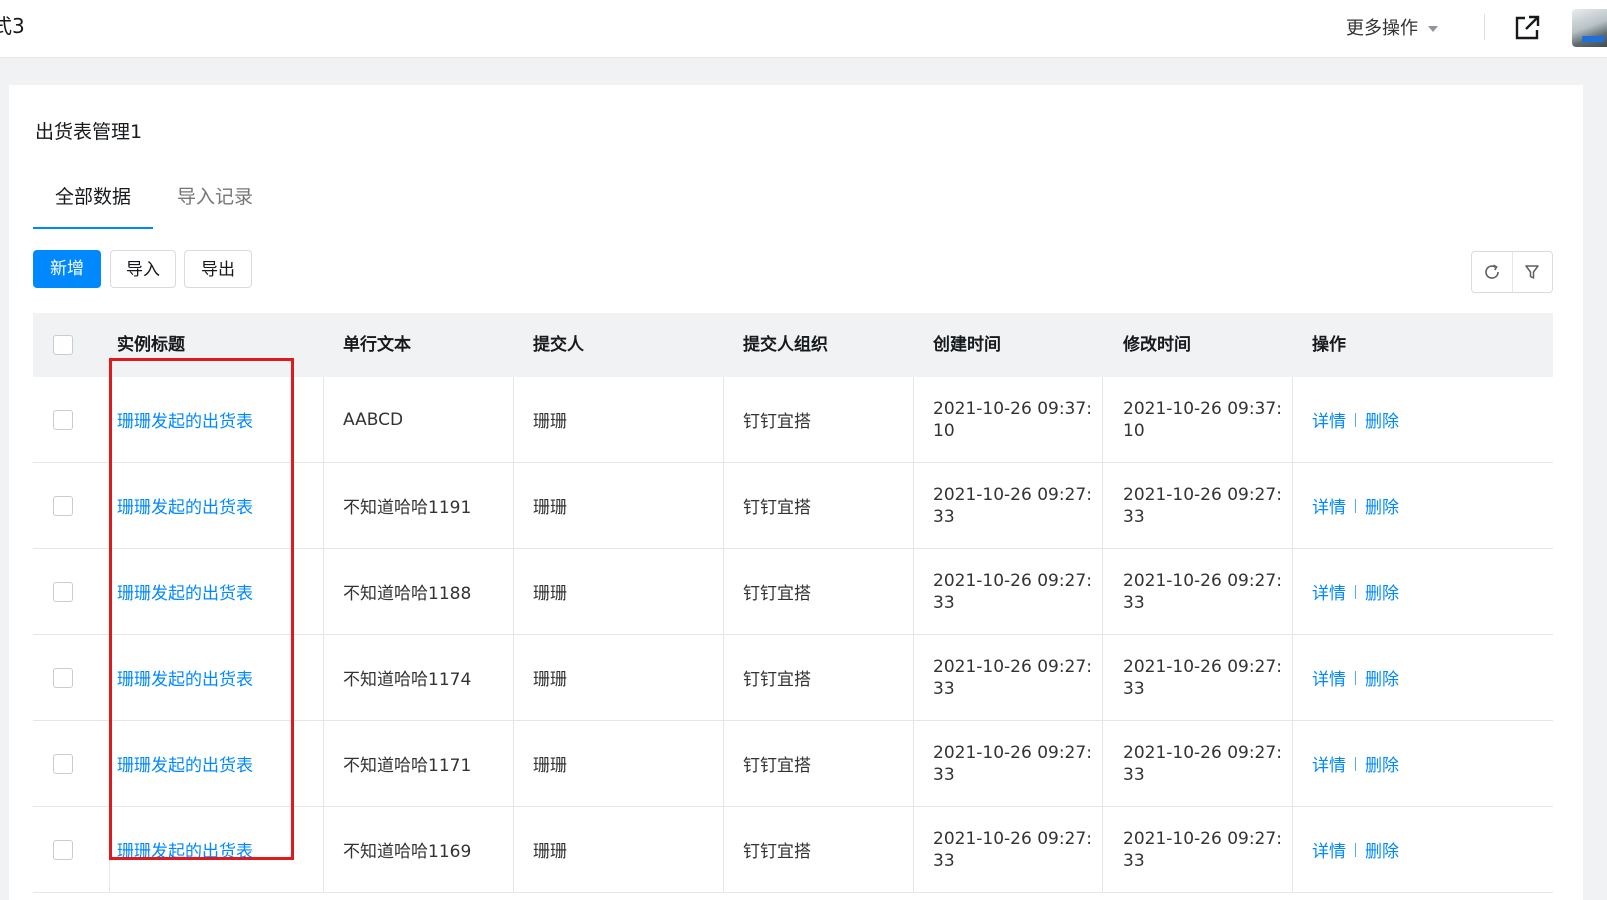 The height and width of the screenshot is (900, 1607). I want to click on single-line-text: 不知道哈哈1188, so click(407, 594).